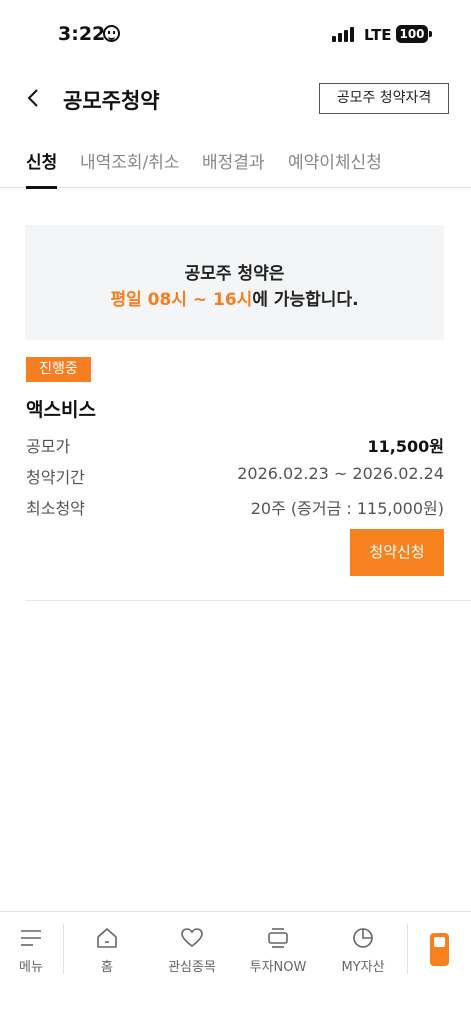 The height and width of the screenshot is (1024, 471). What do you see at coordinates (384, 98) in the screenshot?
I see `subscription-qualification-button: 공모주 청약자격` at bounding box center [384, 98].